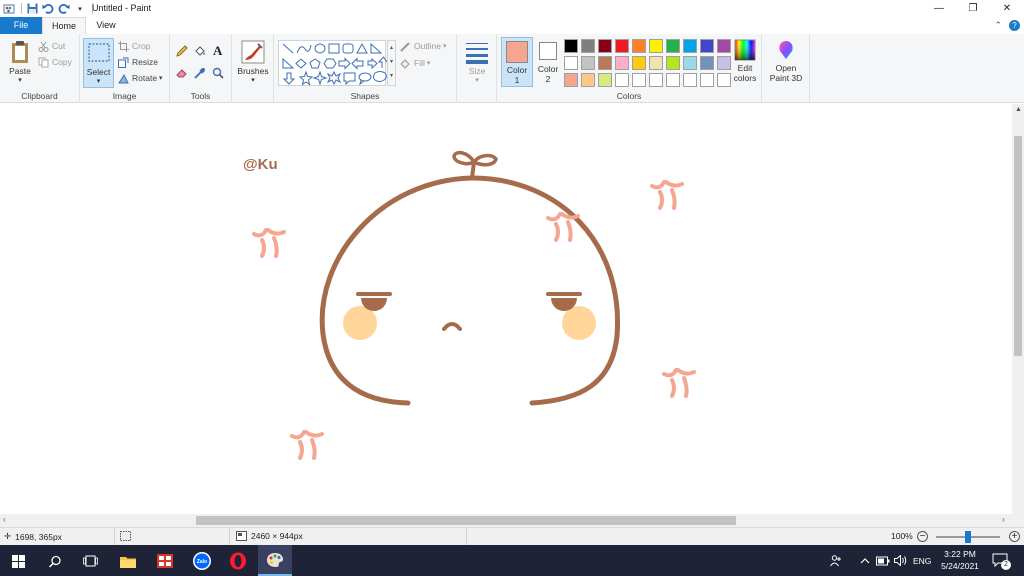 The height and width of the screenshot is (576, 1024). I want to click on size-button: Size ▾, so click(477, 62).